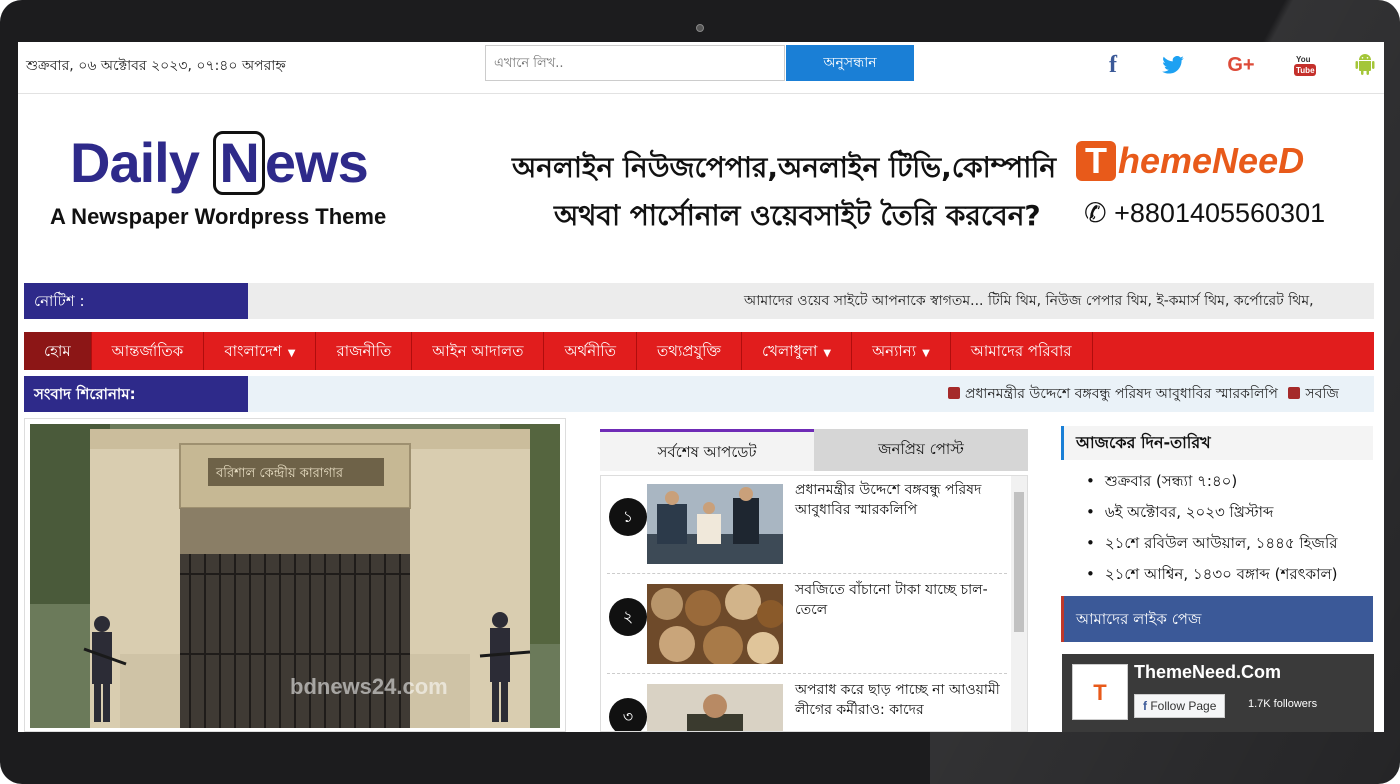 Image resolution: width=1400 pixels, height=784 pixels. What do you see at coordinates (239, 163) in the screenshot?
I see `logo-boxed-letter: N` at bounding box center [239, 163].